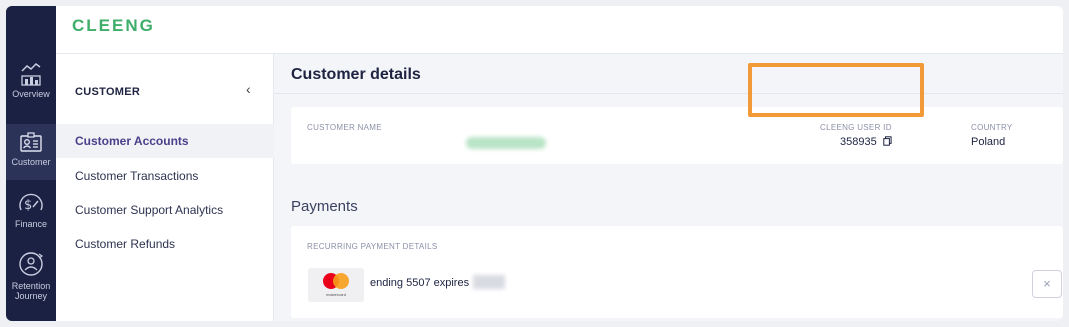 This screenshot has width=1069, height=327. What do you see at coordinates (336, 285) in the screenshot?
I see `mastercard-icon: mastercard` at bounding box center [336, 285].